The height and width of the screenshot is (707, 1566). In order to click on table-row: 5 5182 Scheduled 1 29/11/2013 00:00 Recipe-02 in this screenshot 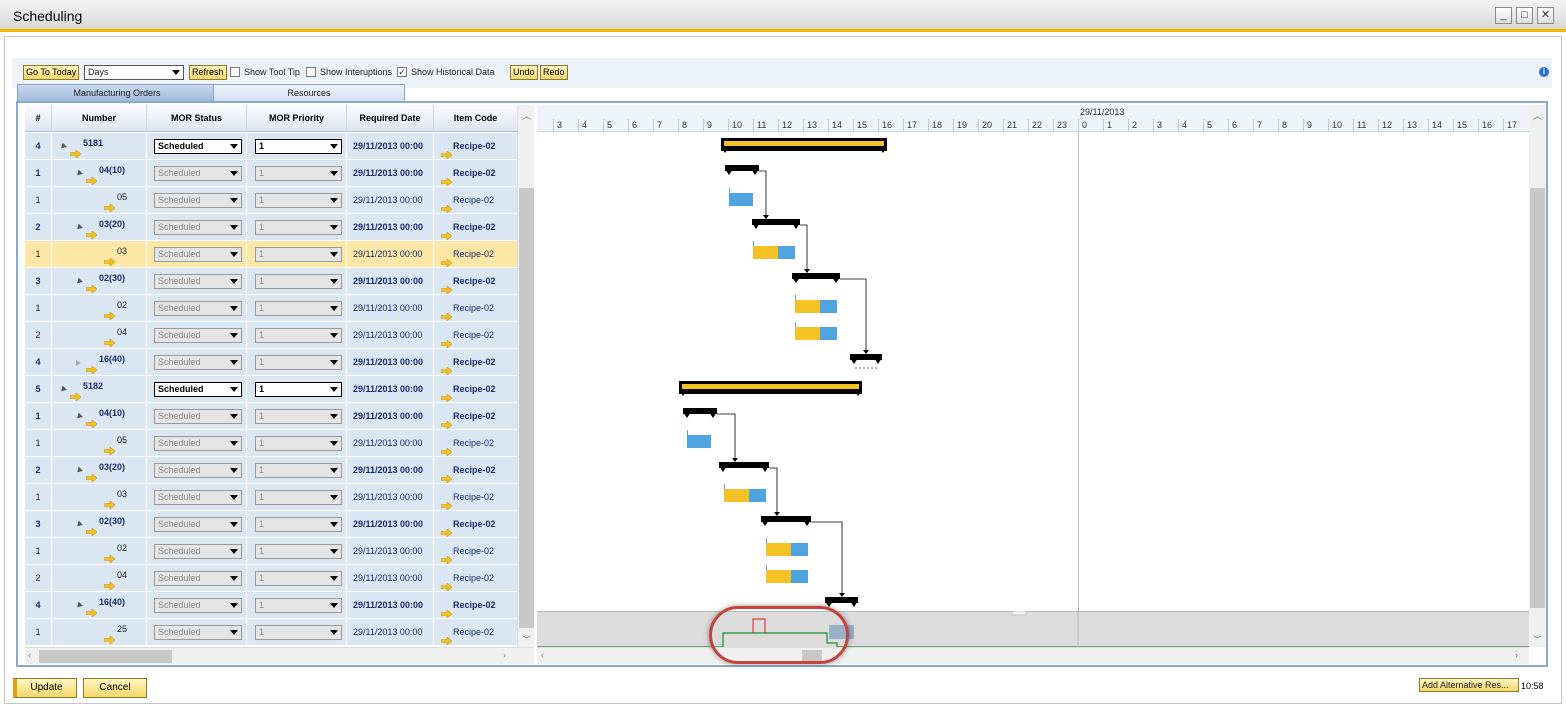, I will do `click(271, 389)`.